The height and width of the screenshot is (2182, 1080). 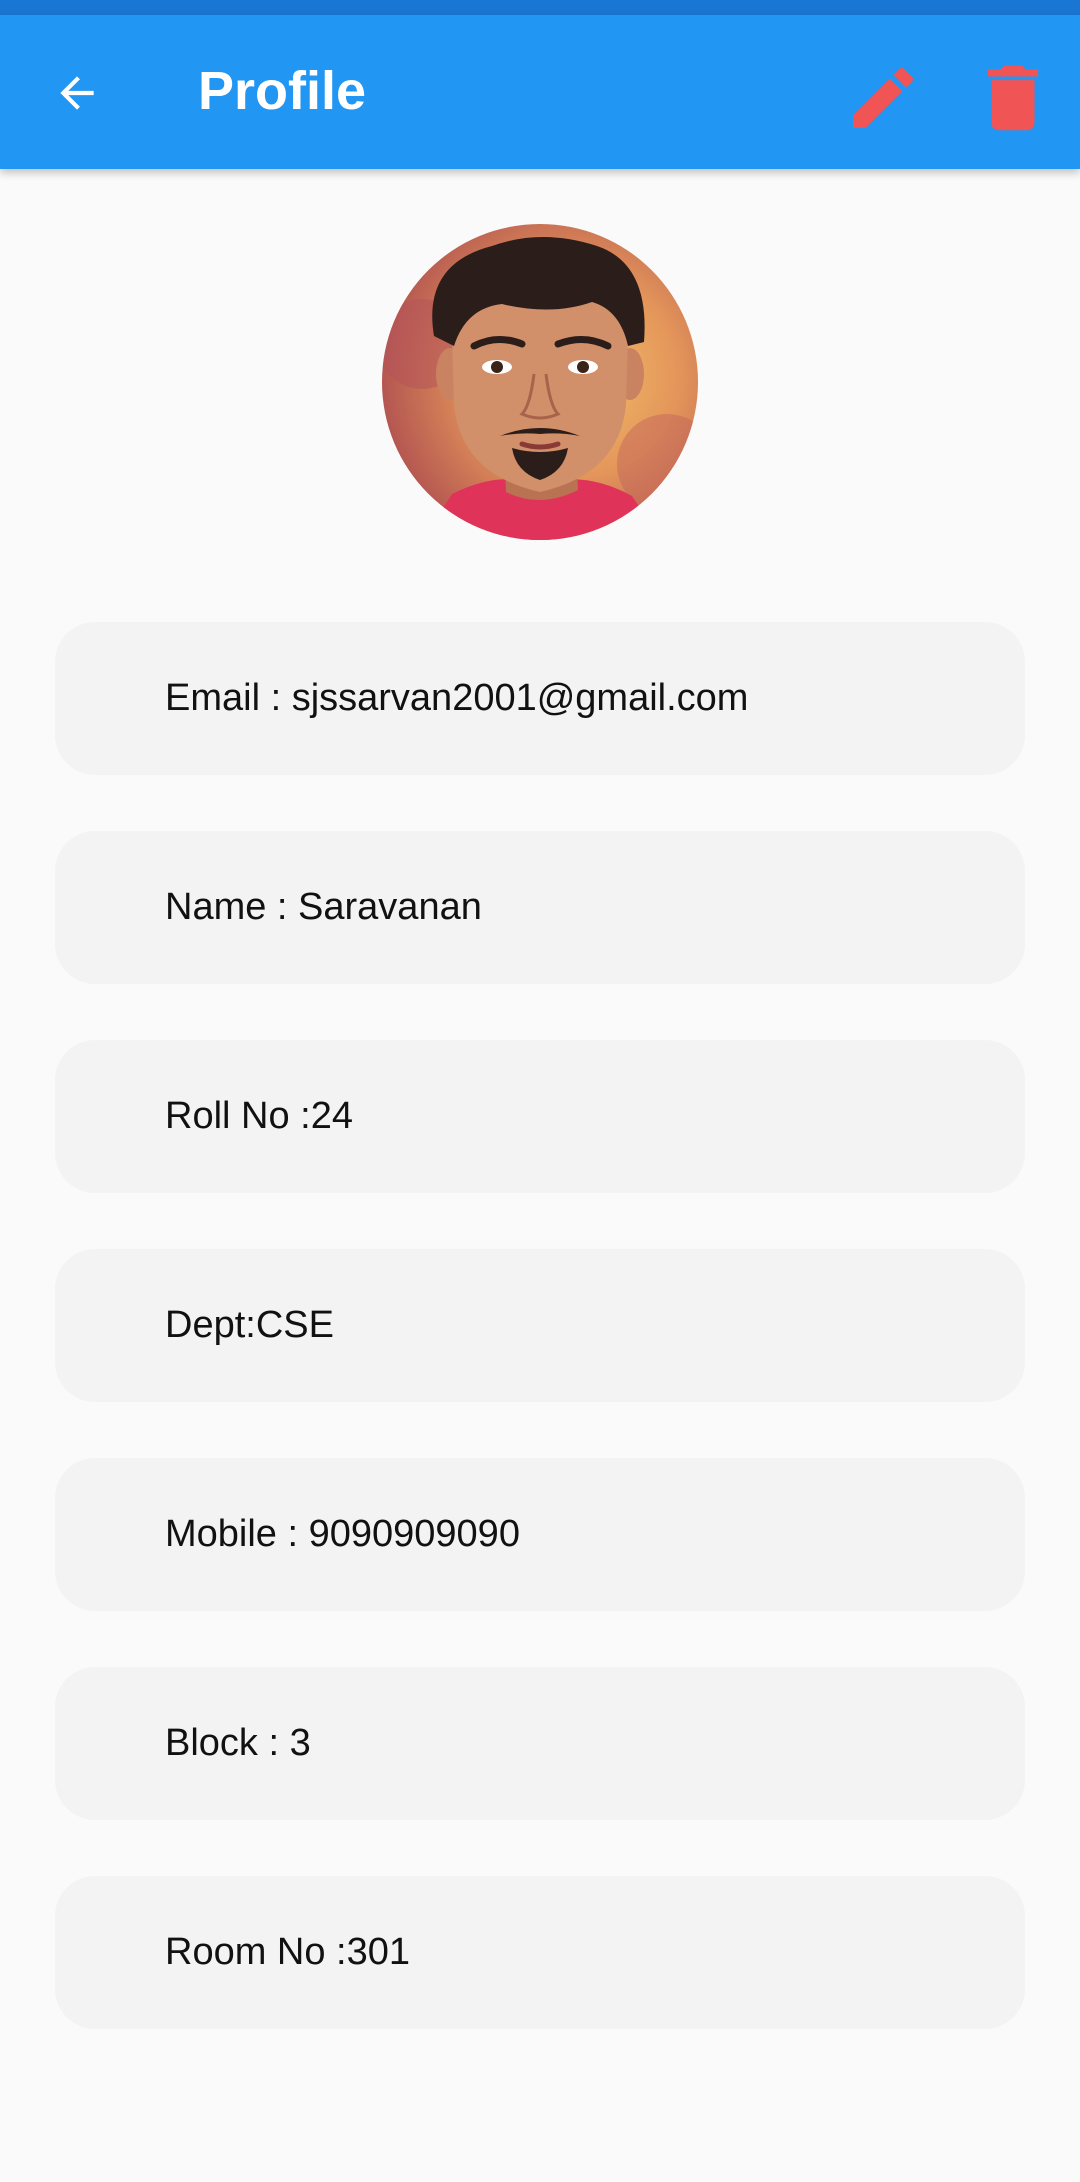 What do you see at coordinates (540, 1952) in the screenshot?
I see `room-no-card: Room No :301` at bounding box center [540, 1952].